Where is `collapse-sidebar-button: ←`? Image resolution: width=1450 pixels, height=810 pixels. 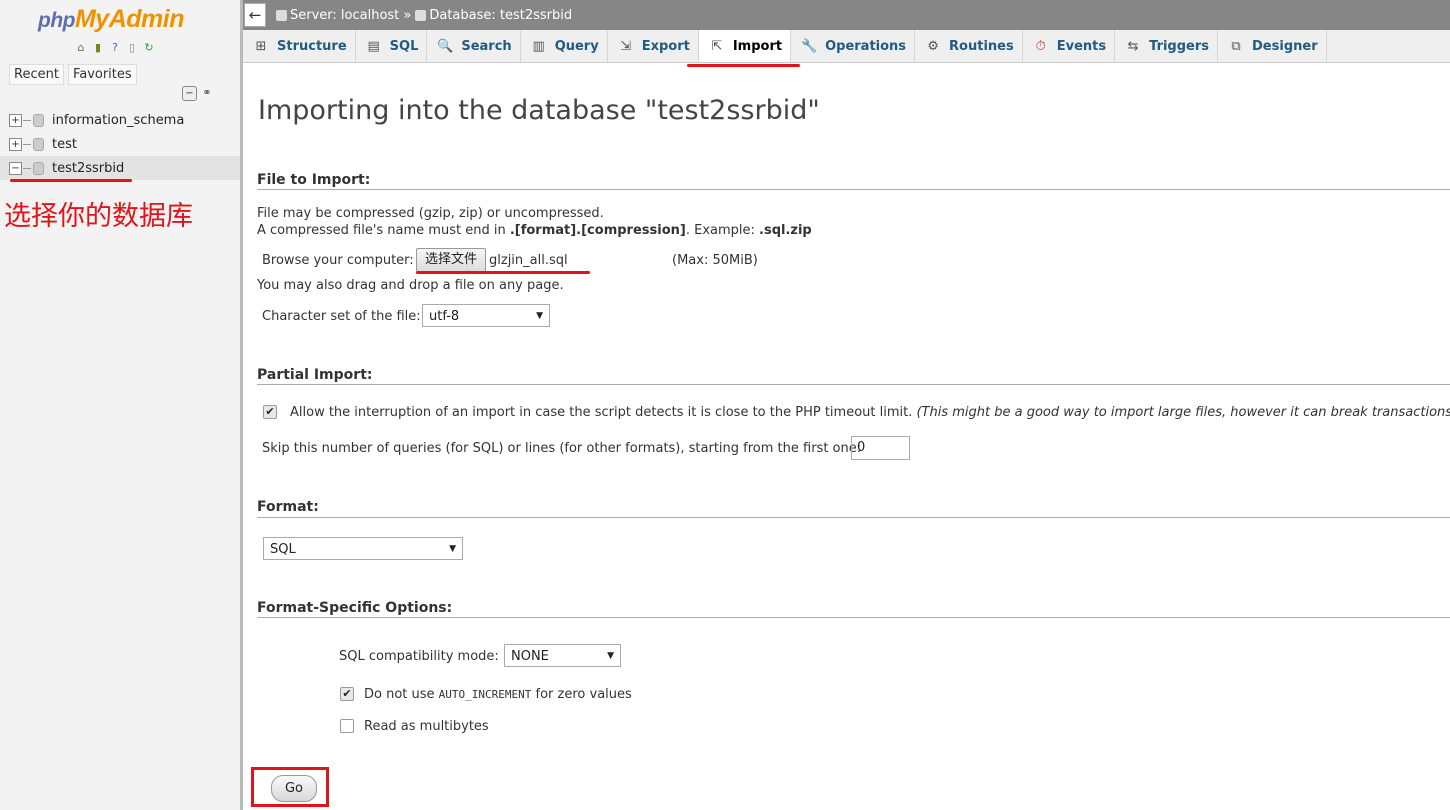 collapse-sidebar-button: ← is located at coordinates (255, 15).